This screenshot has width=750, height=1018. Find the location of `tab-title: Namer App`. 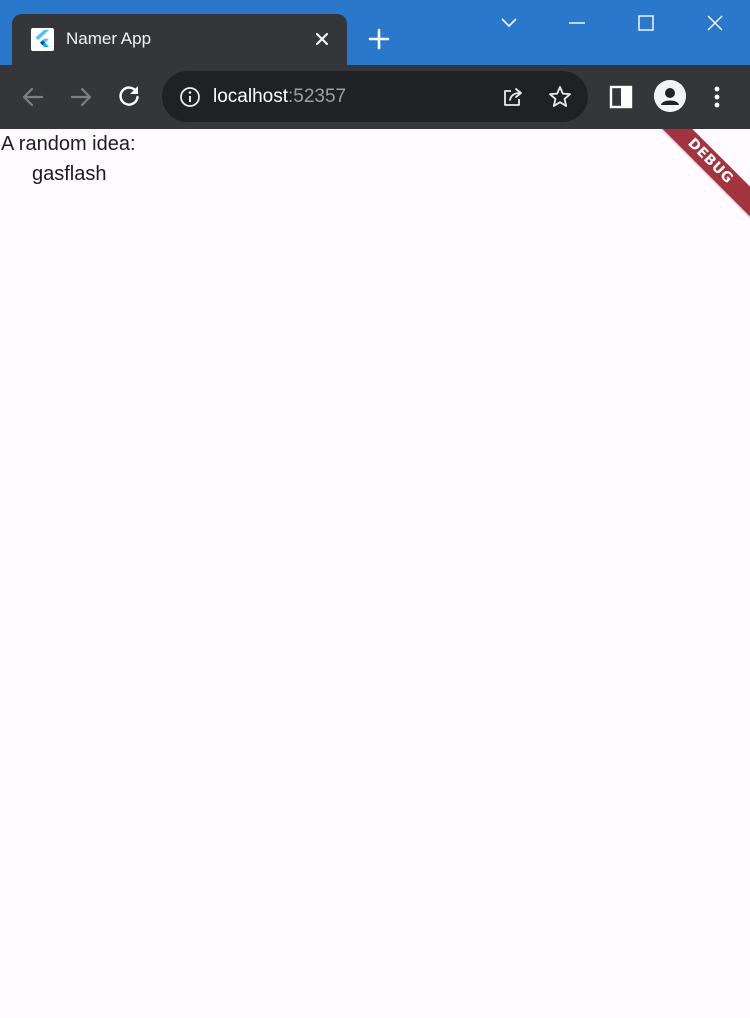

tab-title: Namer App is located at coordinates (109, 38).